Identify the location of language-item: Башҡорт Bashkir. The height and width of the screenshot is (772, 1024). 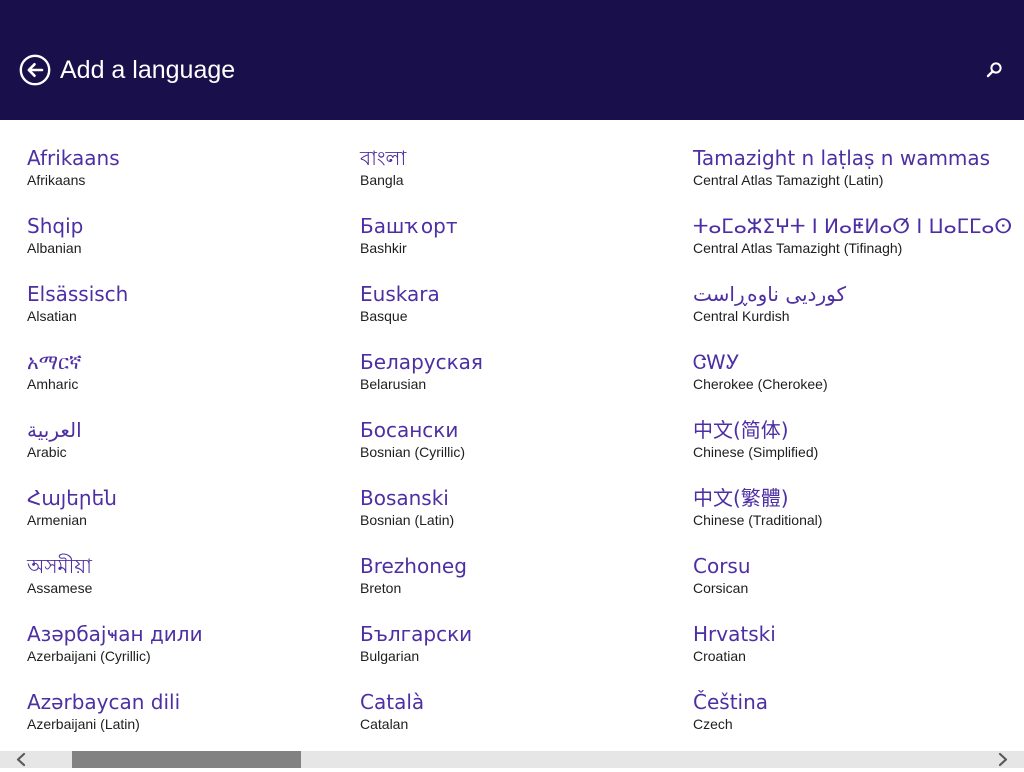
(520, 247).